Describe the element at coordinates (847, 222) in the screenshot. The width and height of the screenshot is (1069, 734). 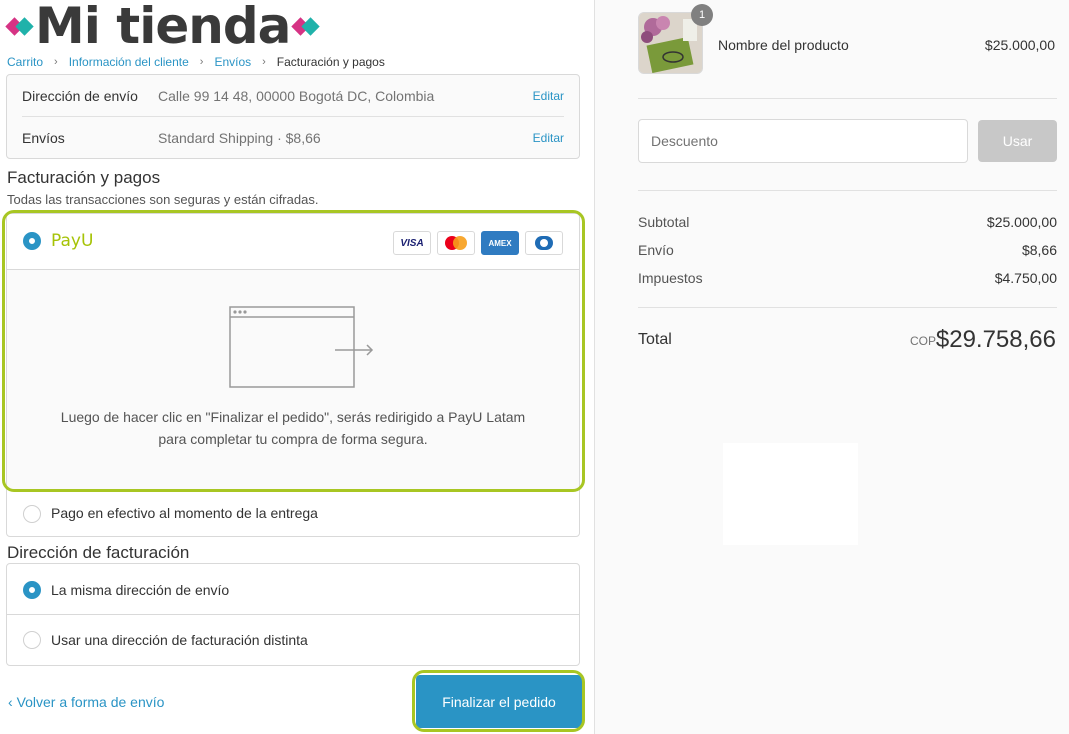
I see `subtotal-row: Subtotal $25.000,00` at that location.